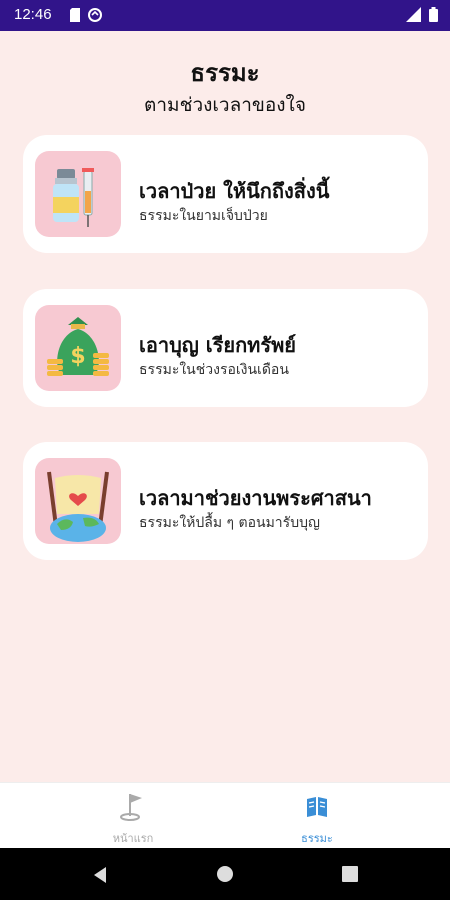 The height and width of the screenshot is (900, 450). I want to click on battery-icon, so click(433, 14).